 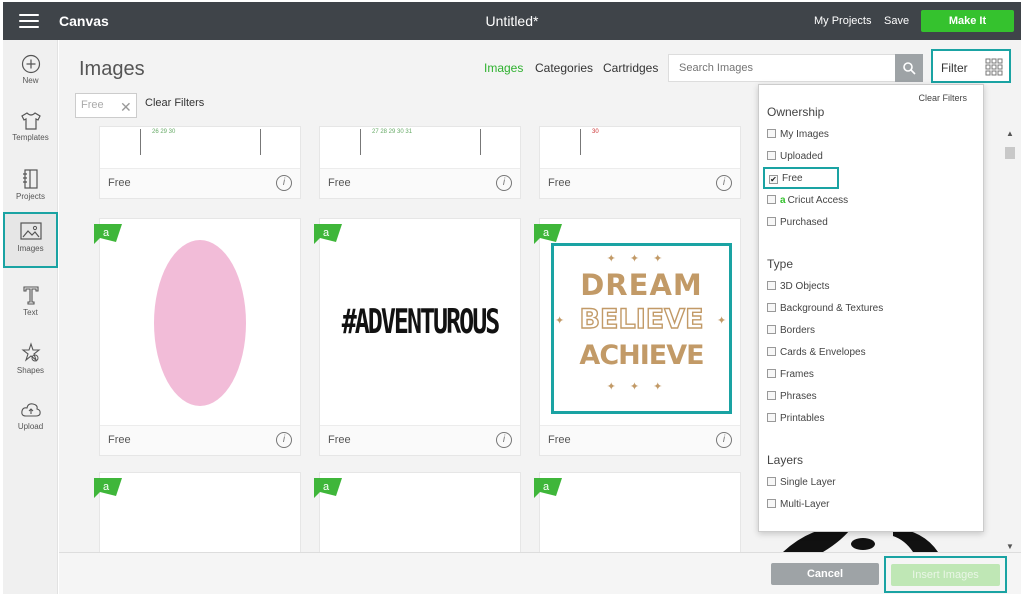 What do you see at coordinates (954, 68) in the screenshot?
I see `filter-label: Filter` at bounding box center [954, 68].